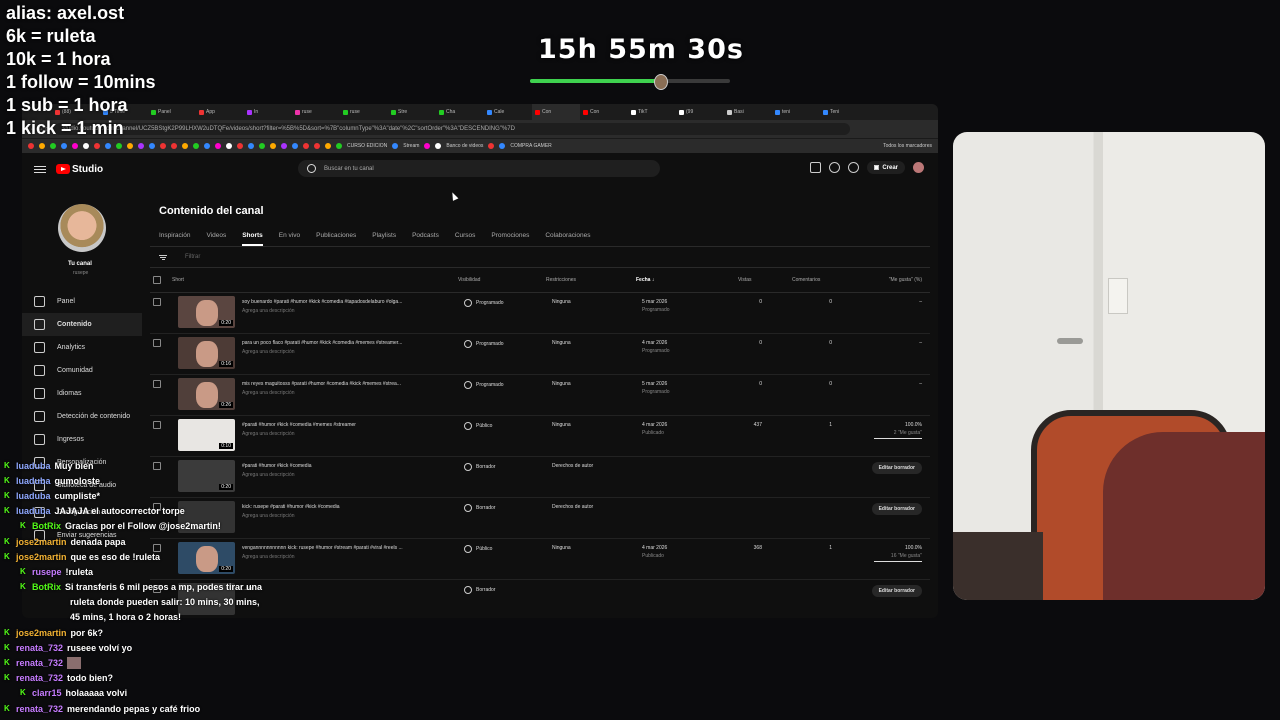 Image resolution: width=1280 pixels, height=720 pixels. I want to click on sidebar-item: Ingresos, so click(82, 439).